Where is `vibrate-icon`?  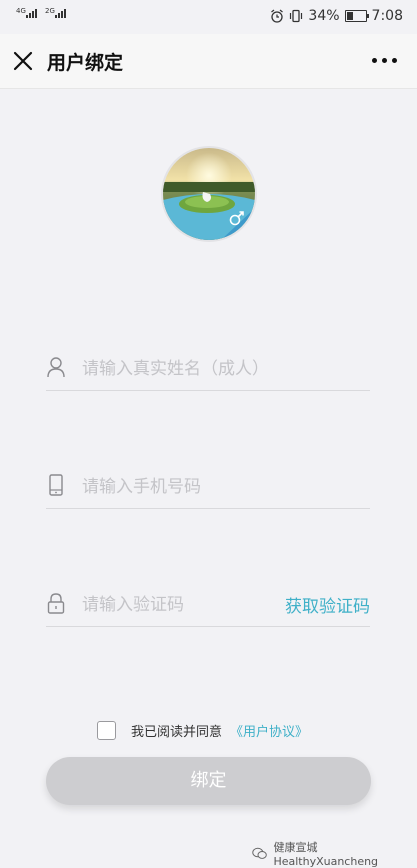
vibrate-icon is located at coordinates (296, 16).